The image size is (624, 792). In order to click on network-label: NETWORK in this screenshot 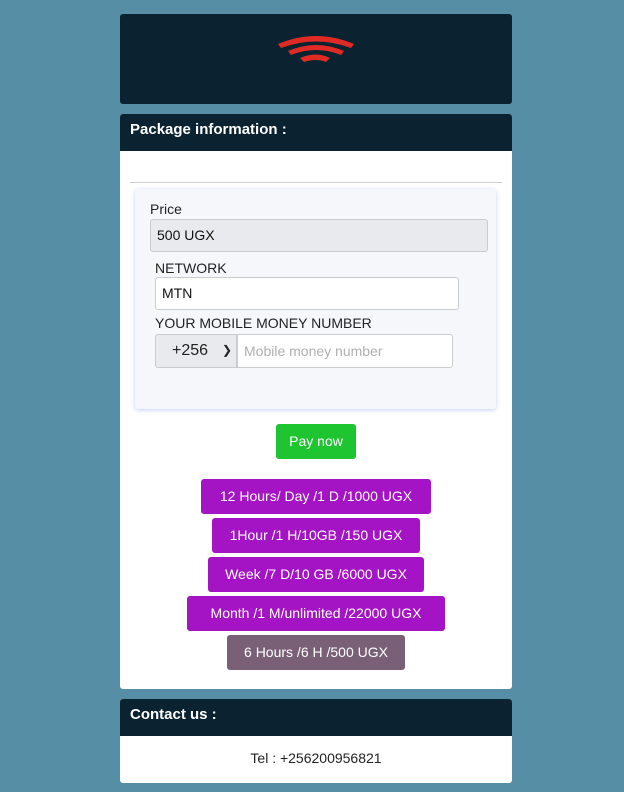, I will do `click(191, 268)`.